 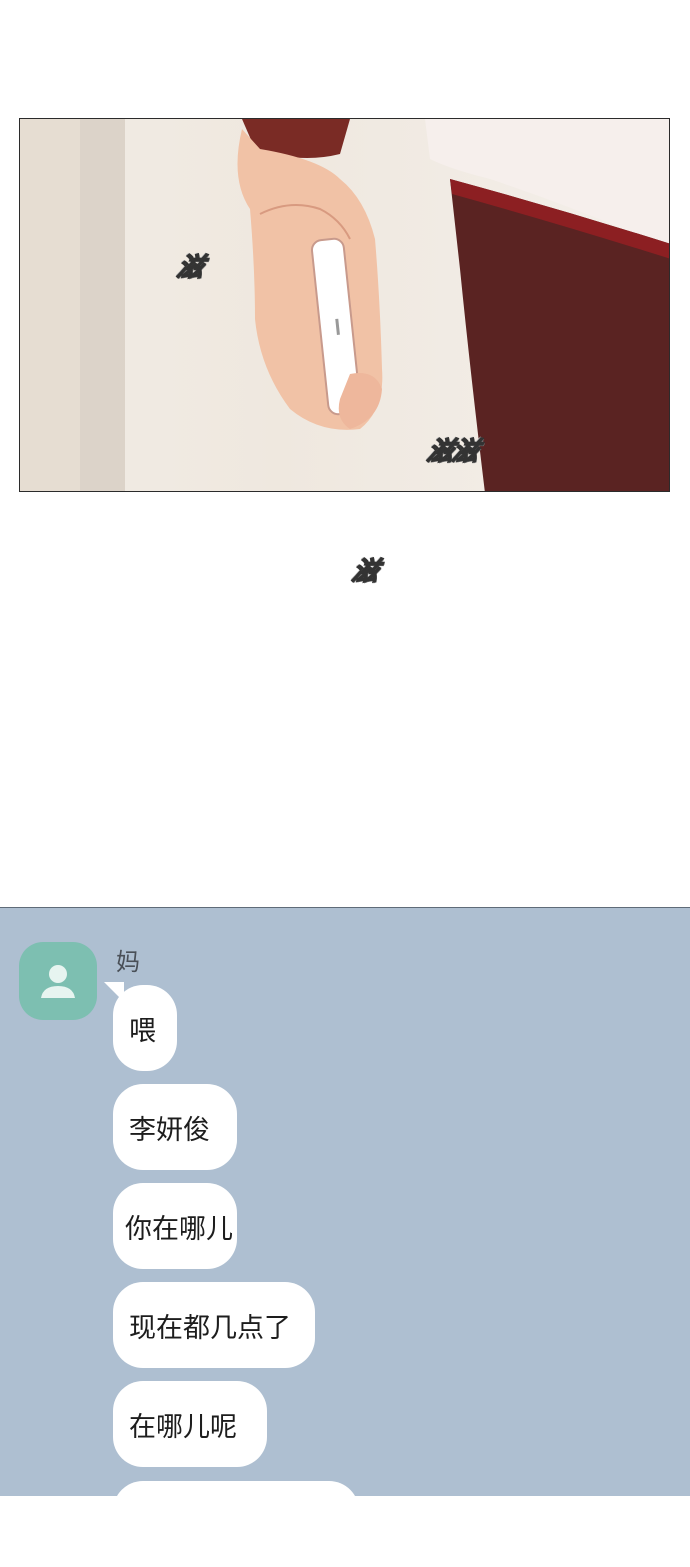 I want to click on message-bubble: 在哪儿呢, so click(x=190, y=1424).